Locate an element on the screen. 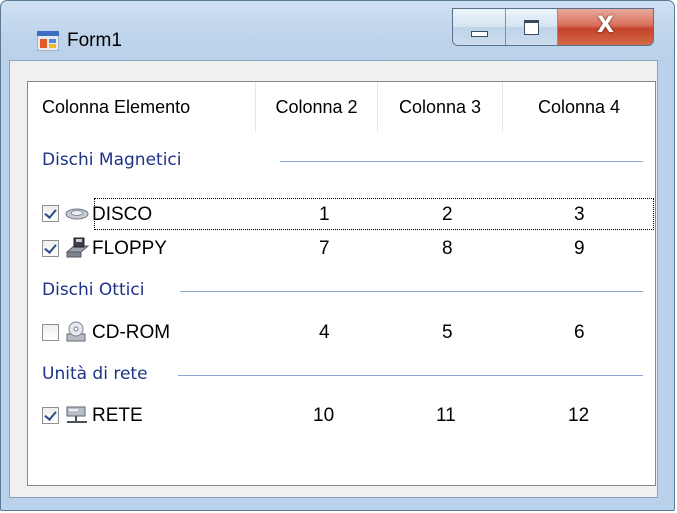 This screenshot has height=513, width=677. maximize-button is located at coordinates (531, 27).